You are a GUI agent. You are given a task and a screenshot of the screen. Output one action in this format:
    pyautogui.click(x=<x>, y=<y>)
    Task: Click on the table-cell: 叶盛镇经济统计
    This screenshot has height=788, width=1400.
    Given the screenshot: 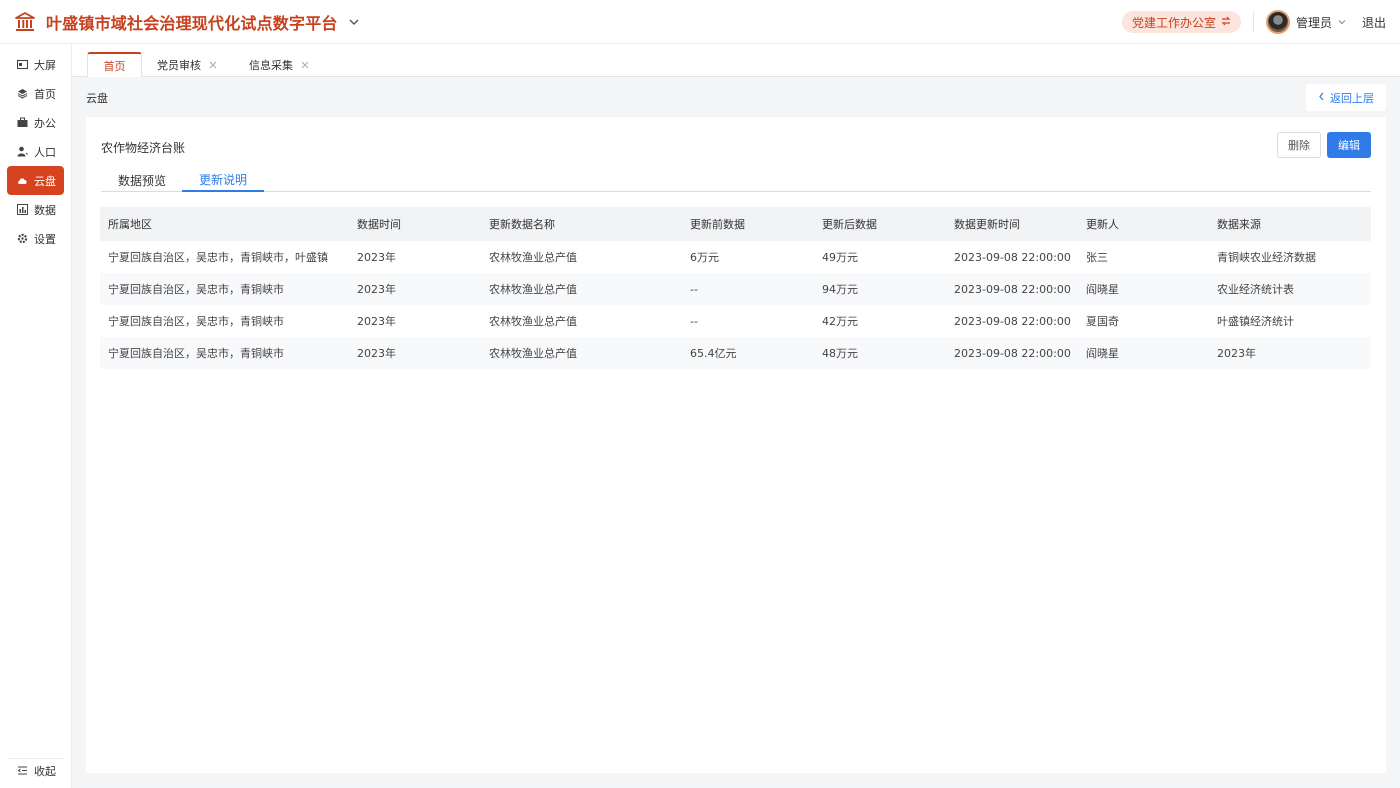 What is the action you would take?
    pyautogui.click(x=1255, y=321)
    